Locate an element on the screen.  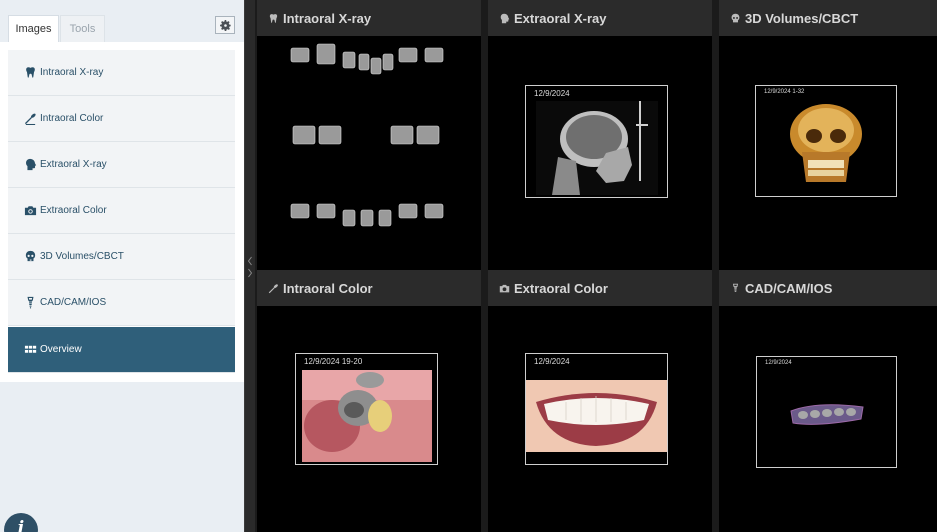
menu-item-label: Extraoral Color is located at coordinates (73, 210).